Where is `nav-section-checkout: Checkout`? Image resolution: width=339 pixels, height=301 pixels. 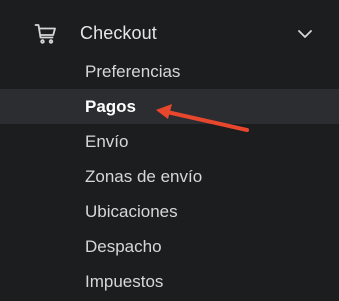 nav-section-checkout: Checkout is located at coordinates (169, 34).